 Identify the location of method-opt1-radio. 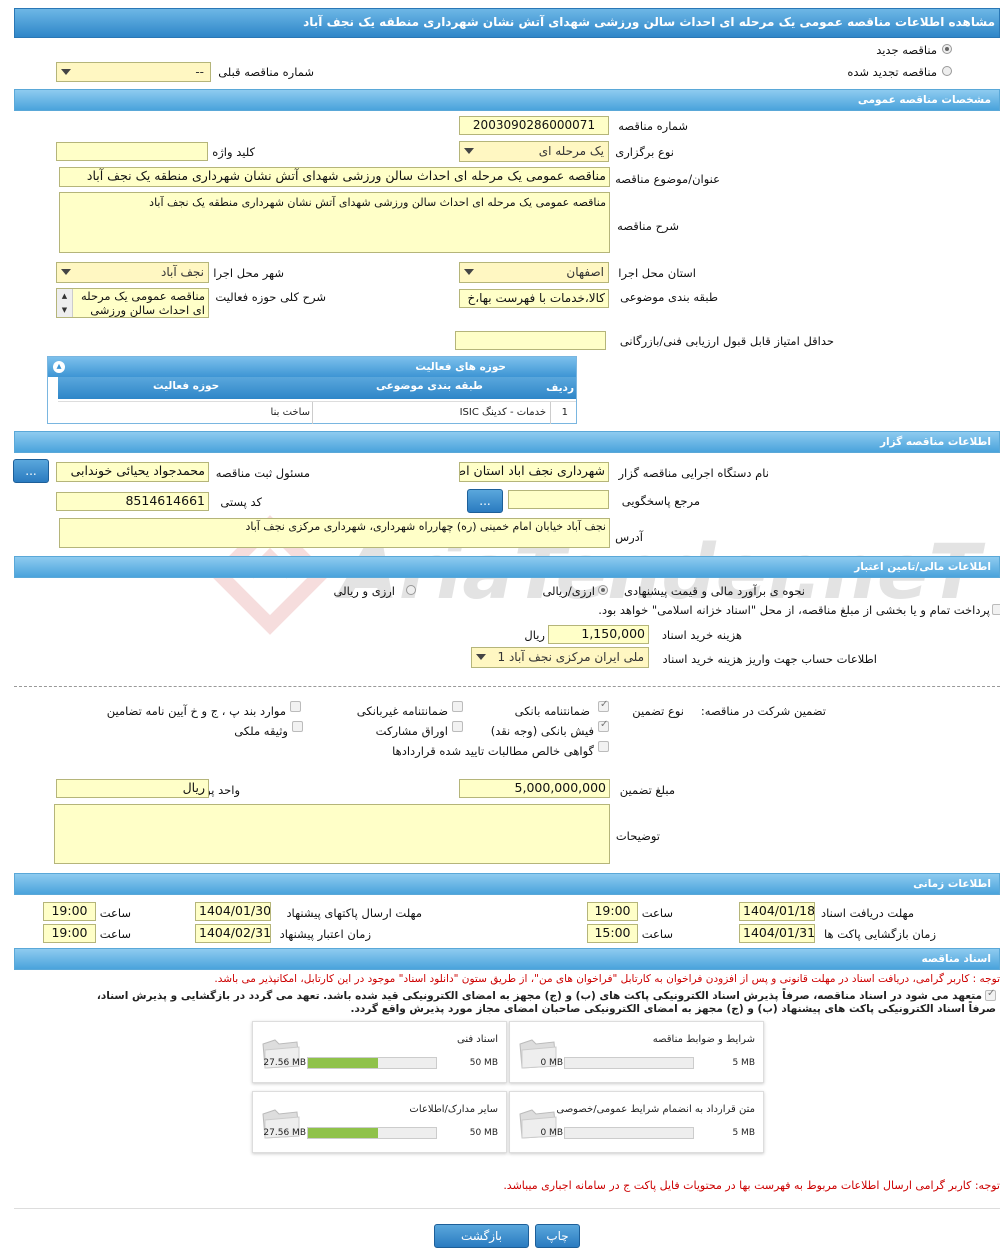
(603, 590).